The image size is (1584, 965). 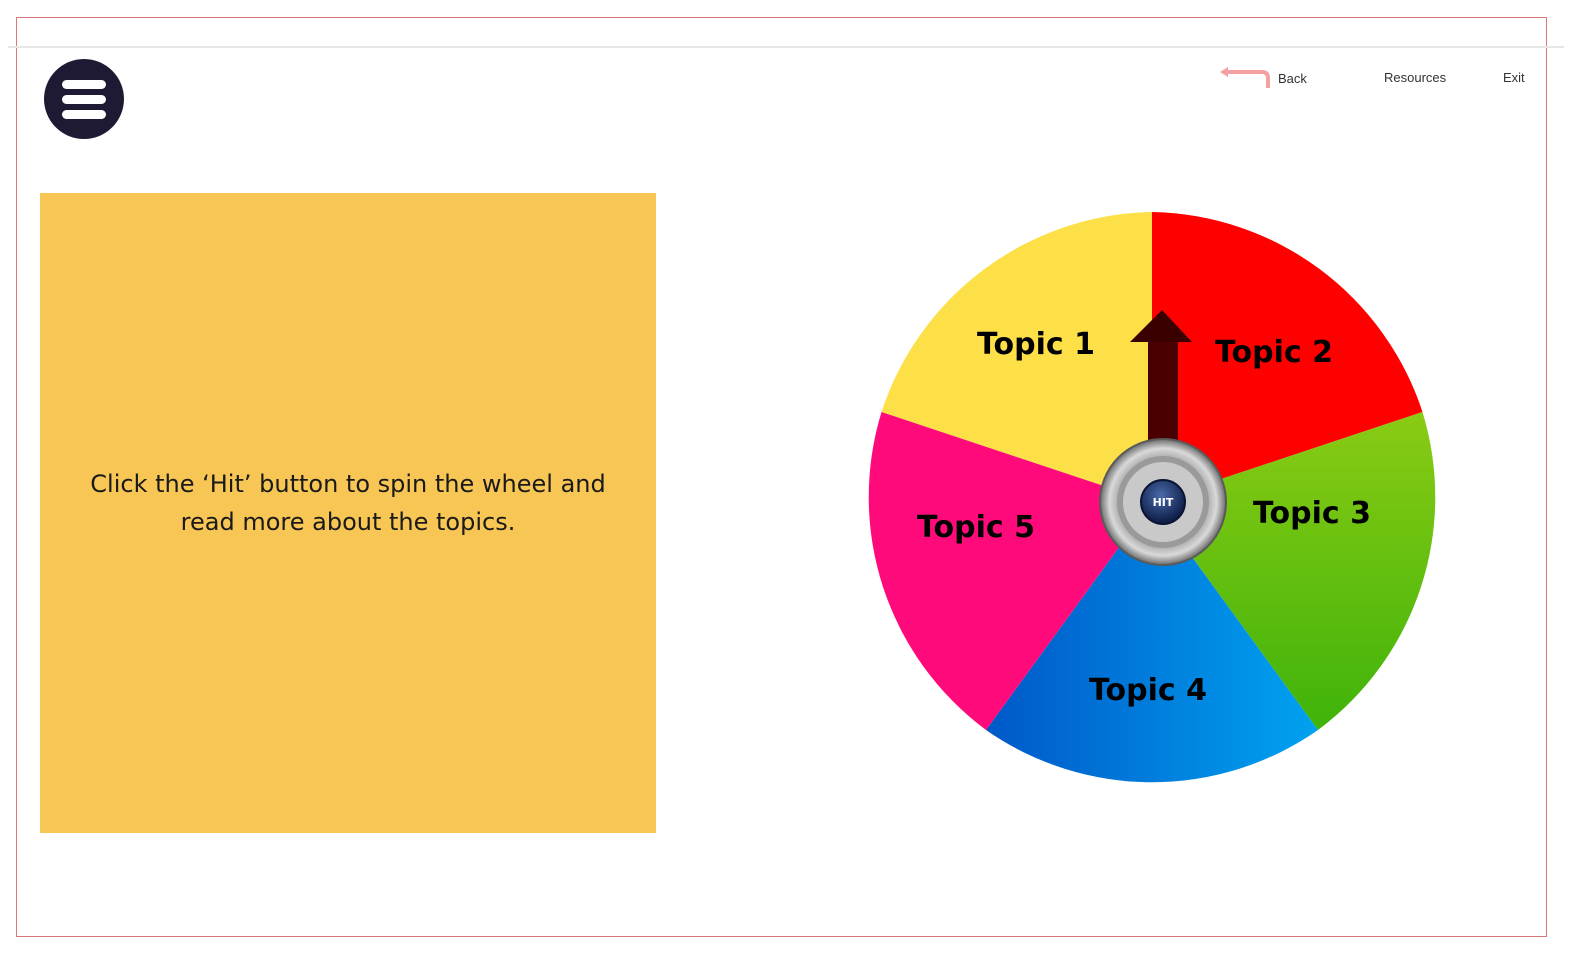 I want to click on back-label: Back, so click(x=1292, y=78).